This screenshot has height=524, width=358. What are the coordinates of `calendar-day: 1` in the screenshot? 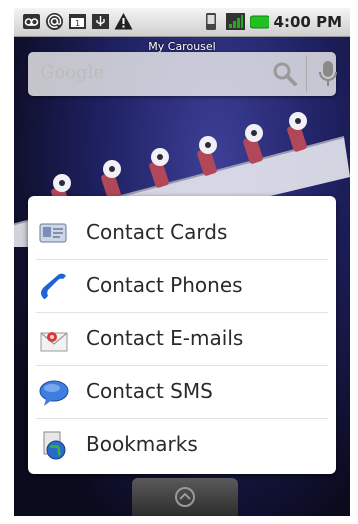 It's located at (77, 23).